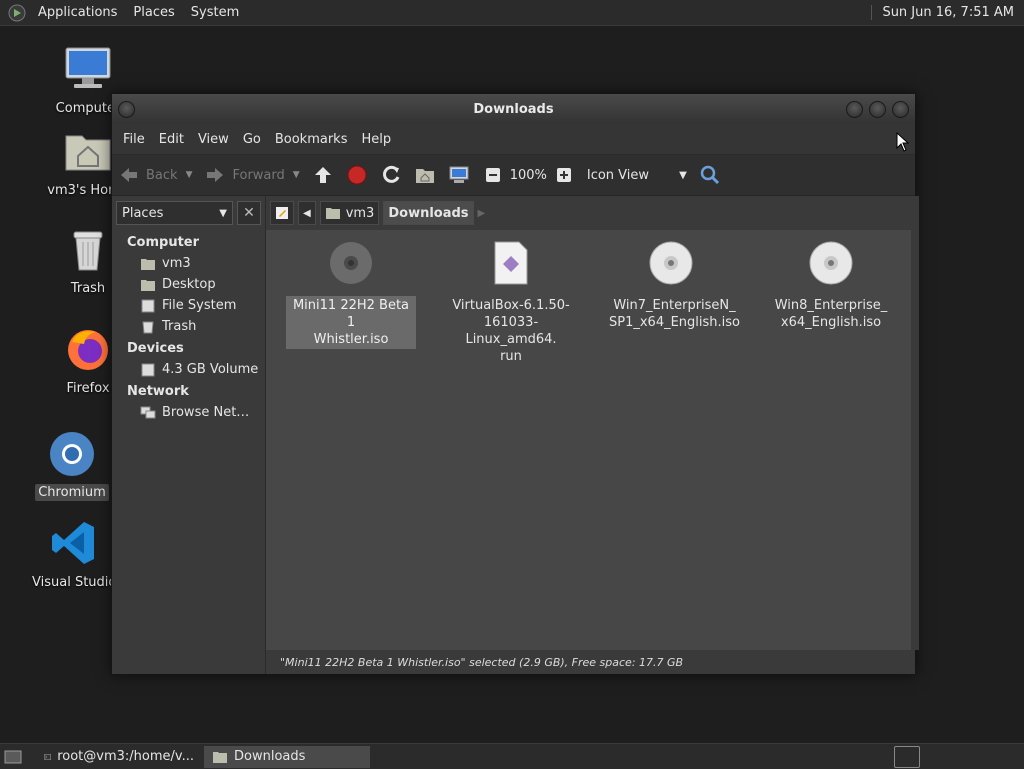  What do you see at coordinates (189, 175) in the screenshot?
I see `back-history-dropdown-icon: ▼` at bounding box center [189, 175].